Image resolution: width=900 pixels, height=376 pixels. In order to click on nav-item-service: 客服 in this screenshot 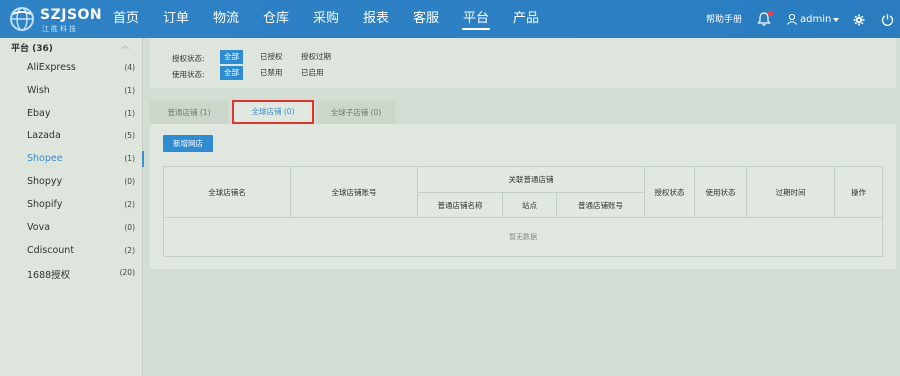, I will do `click(426, 19)`.